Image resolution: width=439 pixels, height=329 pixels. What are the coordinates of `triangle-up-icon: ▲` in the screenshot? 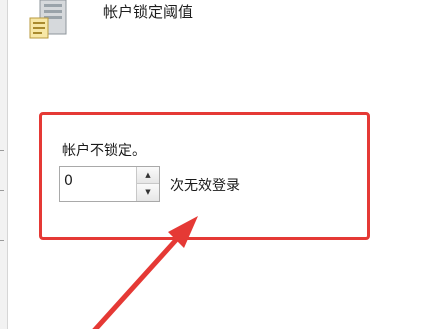 It's located at (148, 175).